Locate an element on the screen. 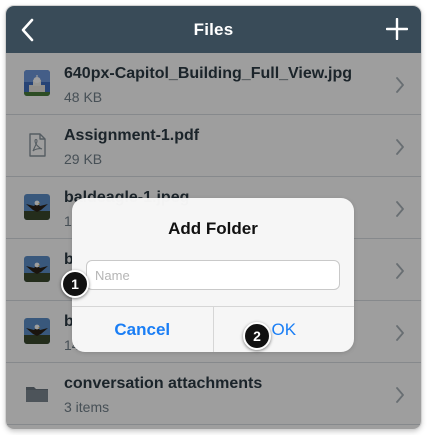 The height and width of the screenshot is (435, 427). folder-name-input is located at coordinates (213, 275).